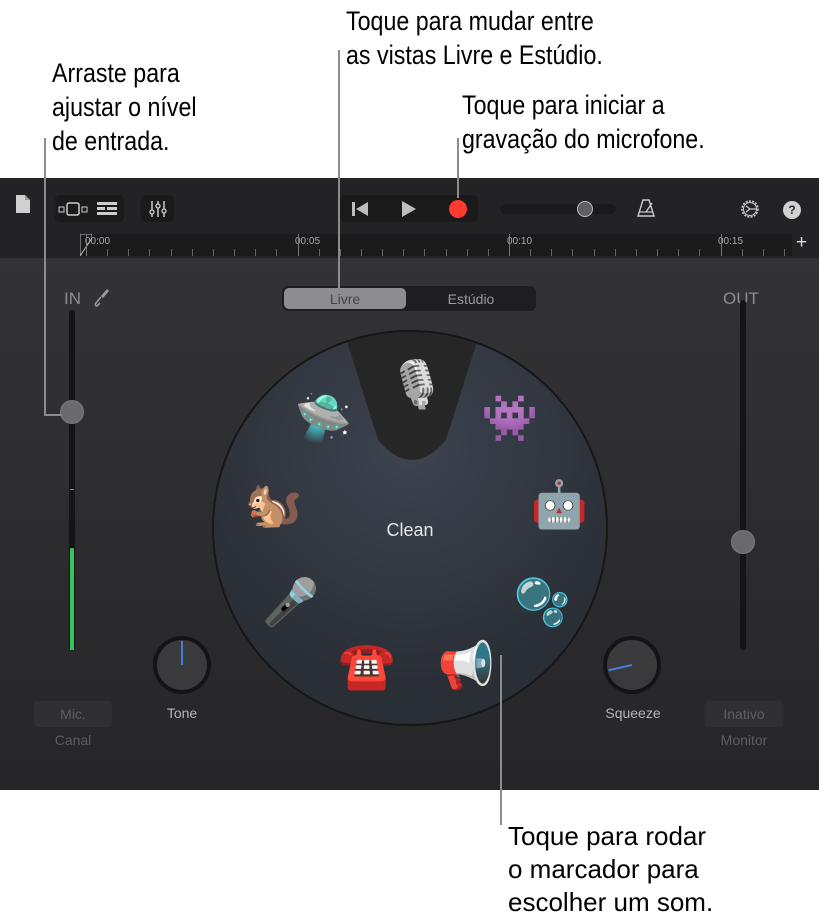 The image size is (819, 920). Describe the element at coordinates (72, 599) in the screenshot. I see `input-level-meter` at that location.